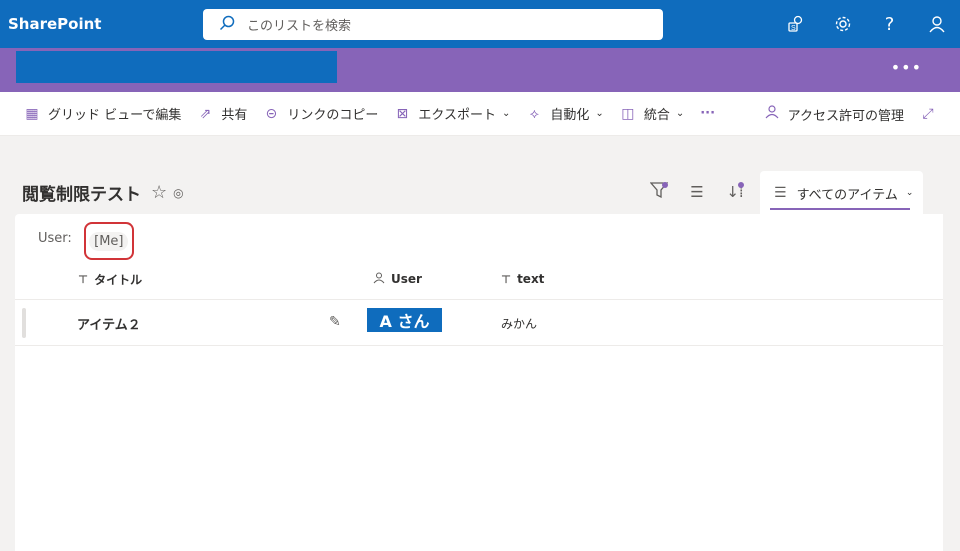  I want to click on filter-pill: [Me], so click(109, 241).